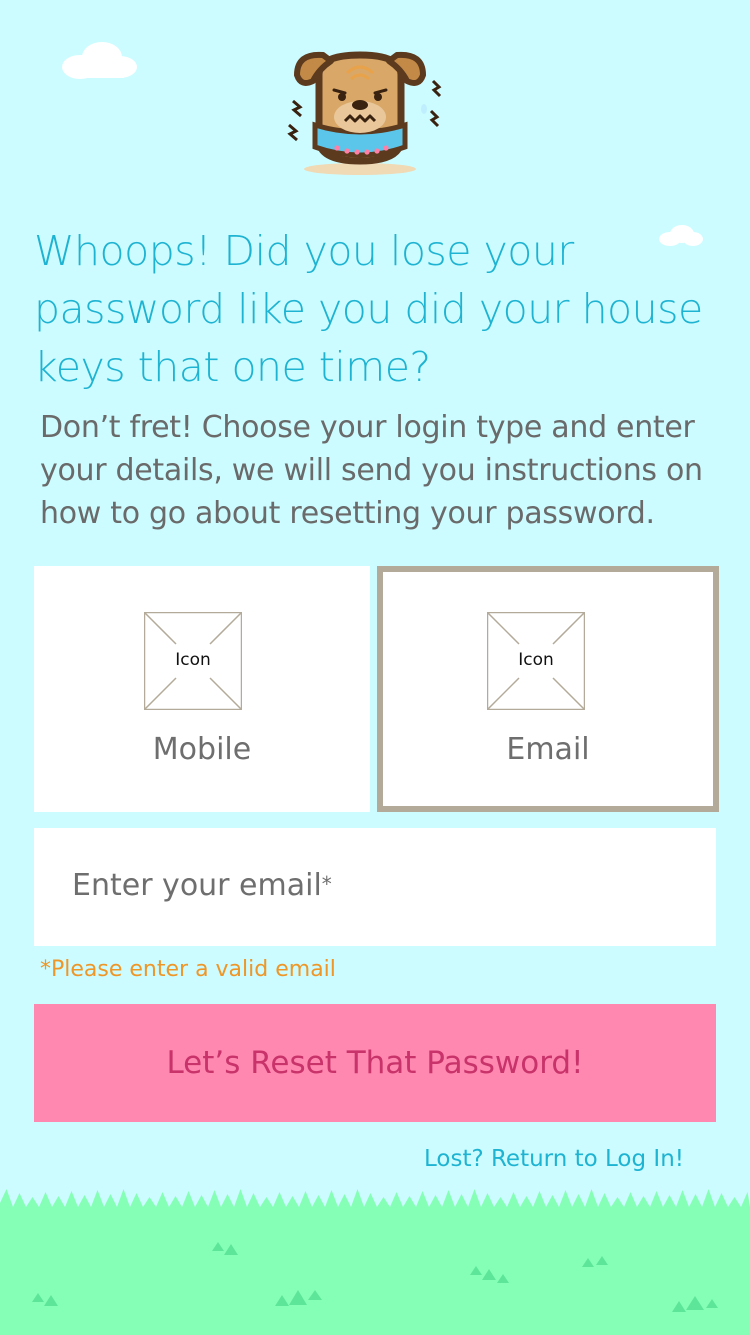  I want to click on login-type-mobile-option: Icon Mobile, so click(202, 689).